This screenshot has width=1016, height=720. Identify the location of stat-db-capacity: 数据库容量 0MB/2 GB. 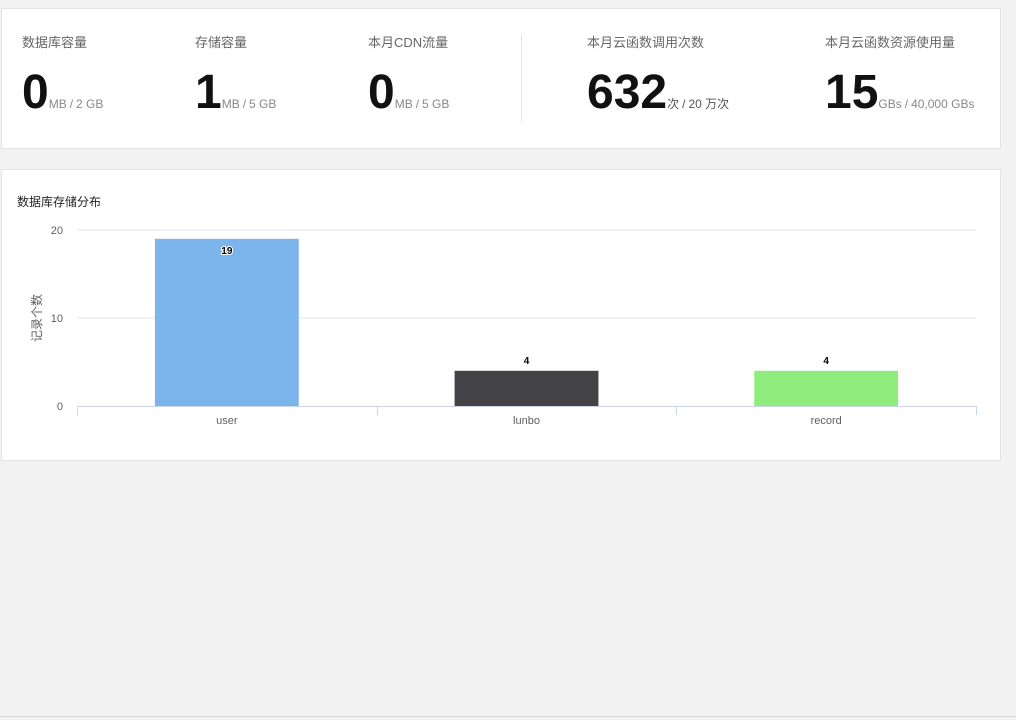
(63, 77).